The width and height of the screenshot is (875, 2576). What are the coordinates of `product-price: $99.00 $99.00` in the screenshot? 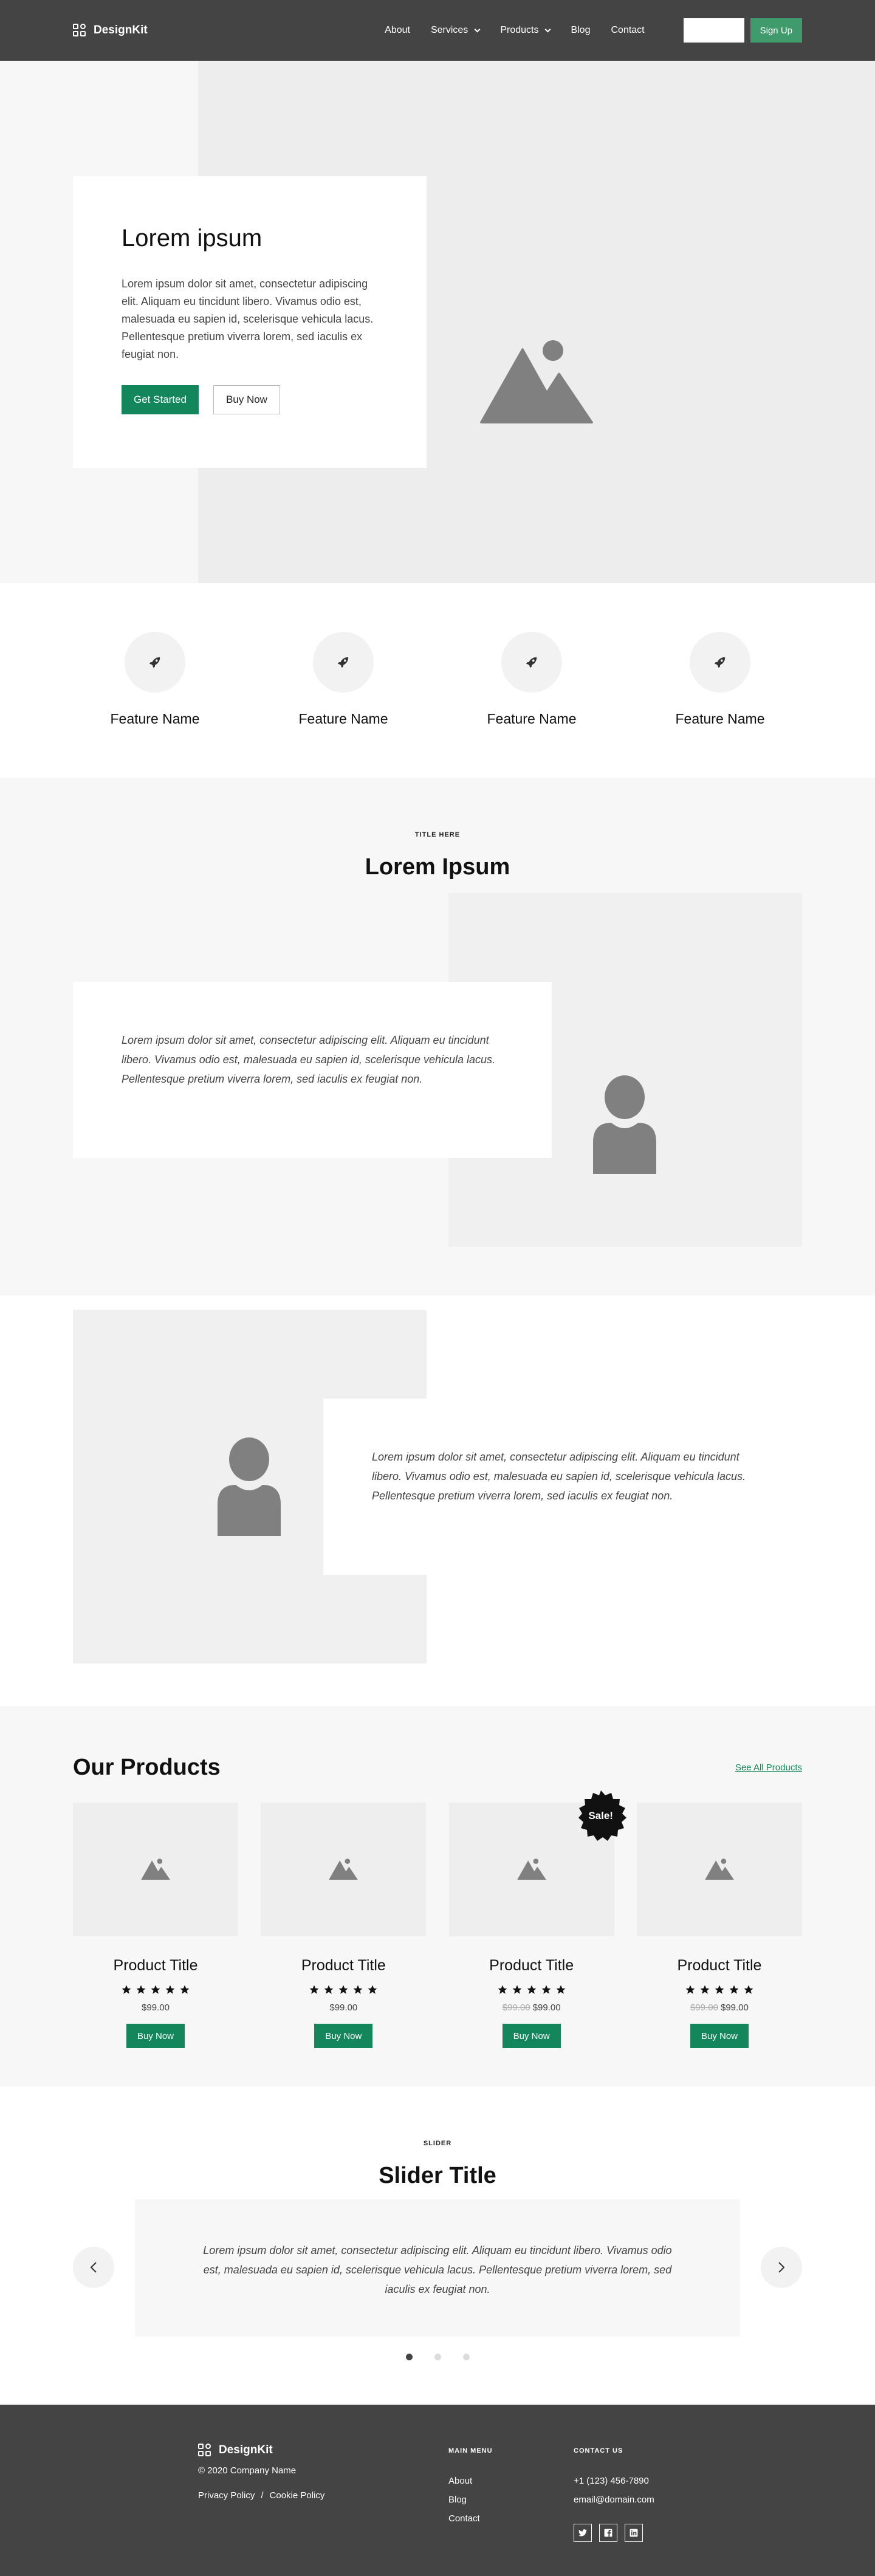 It's located at (531, 2008).